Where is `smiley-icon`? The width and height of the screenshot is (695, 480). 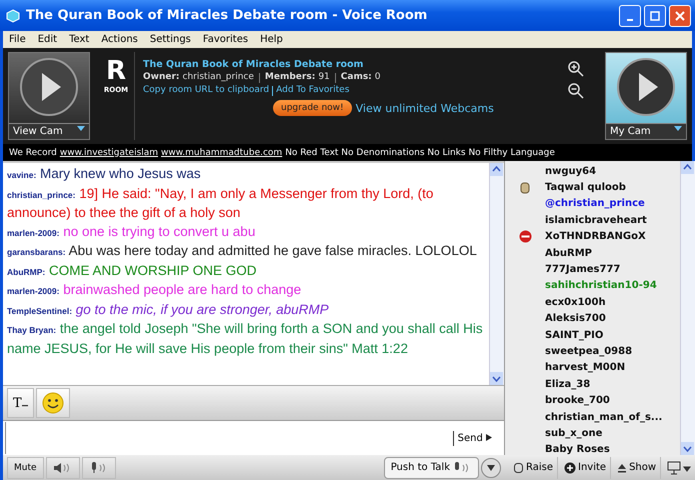
smiley-icon is located at coordinates (53, 403).